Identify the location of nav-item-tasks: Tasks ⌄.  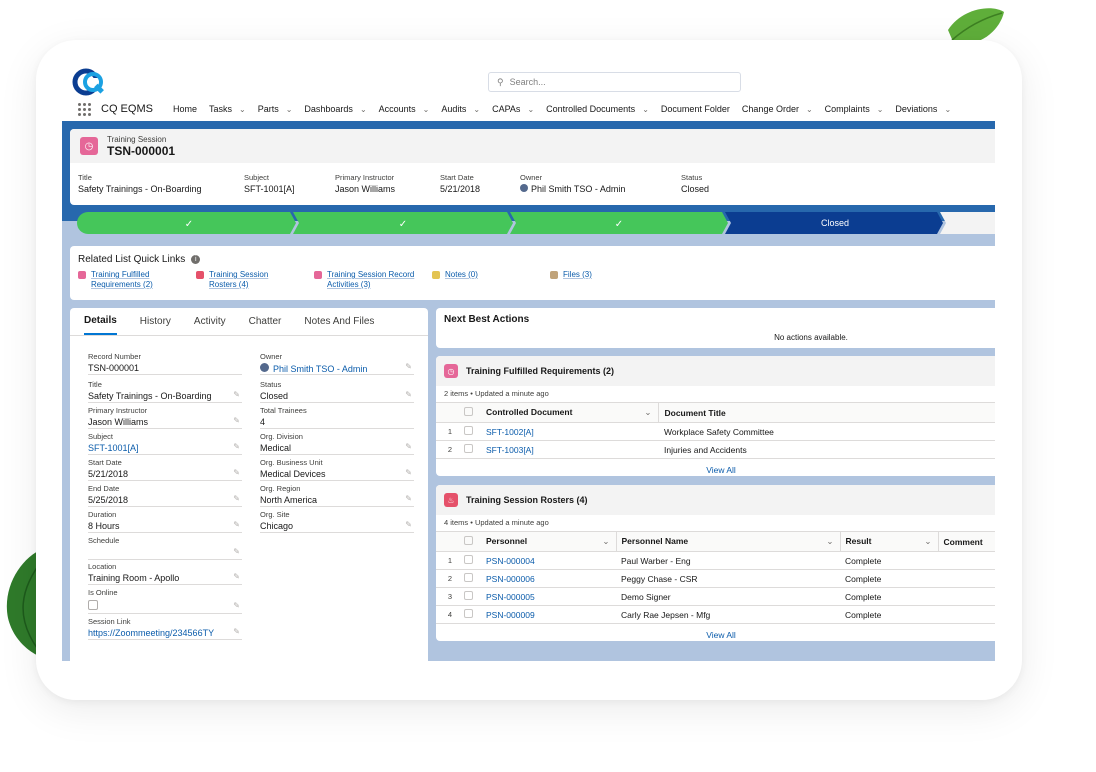
(227, 109).